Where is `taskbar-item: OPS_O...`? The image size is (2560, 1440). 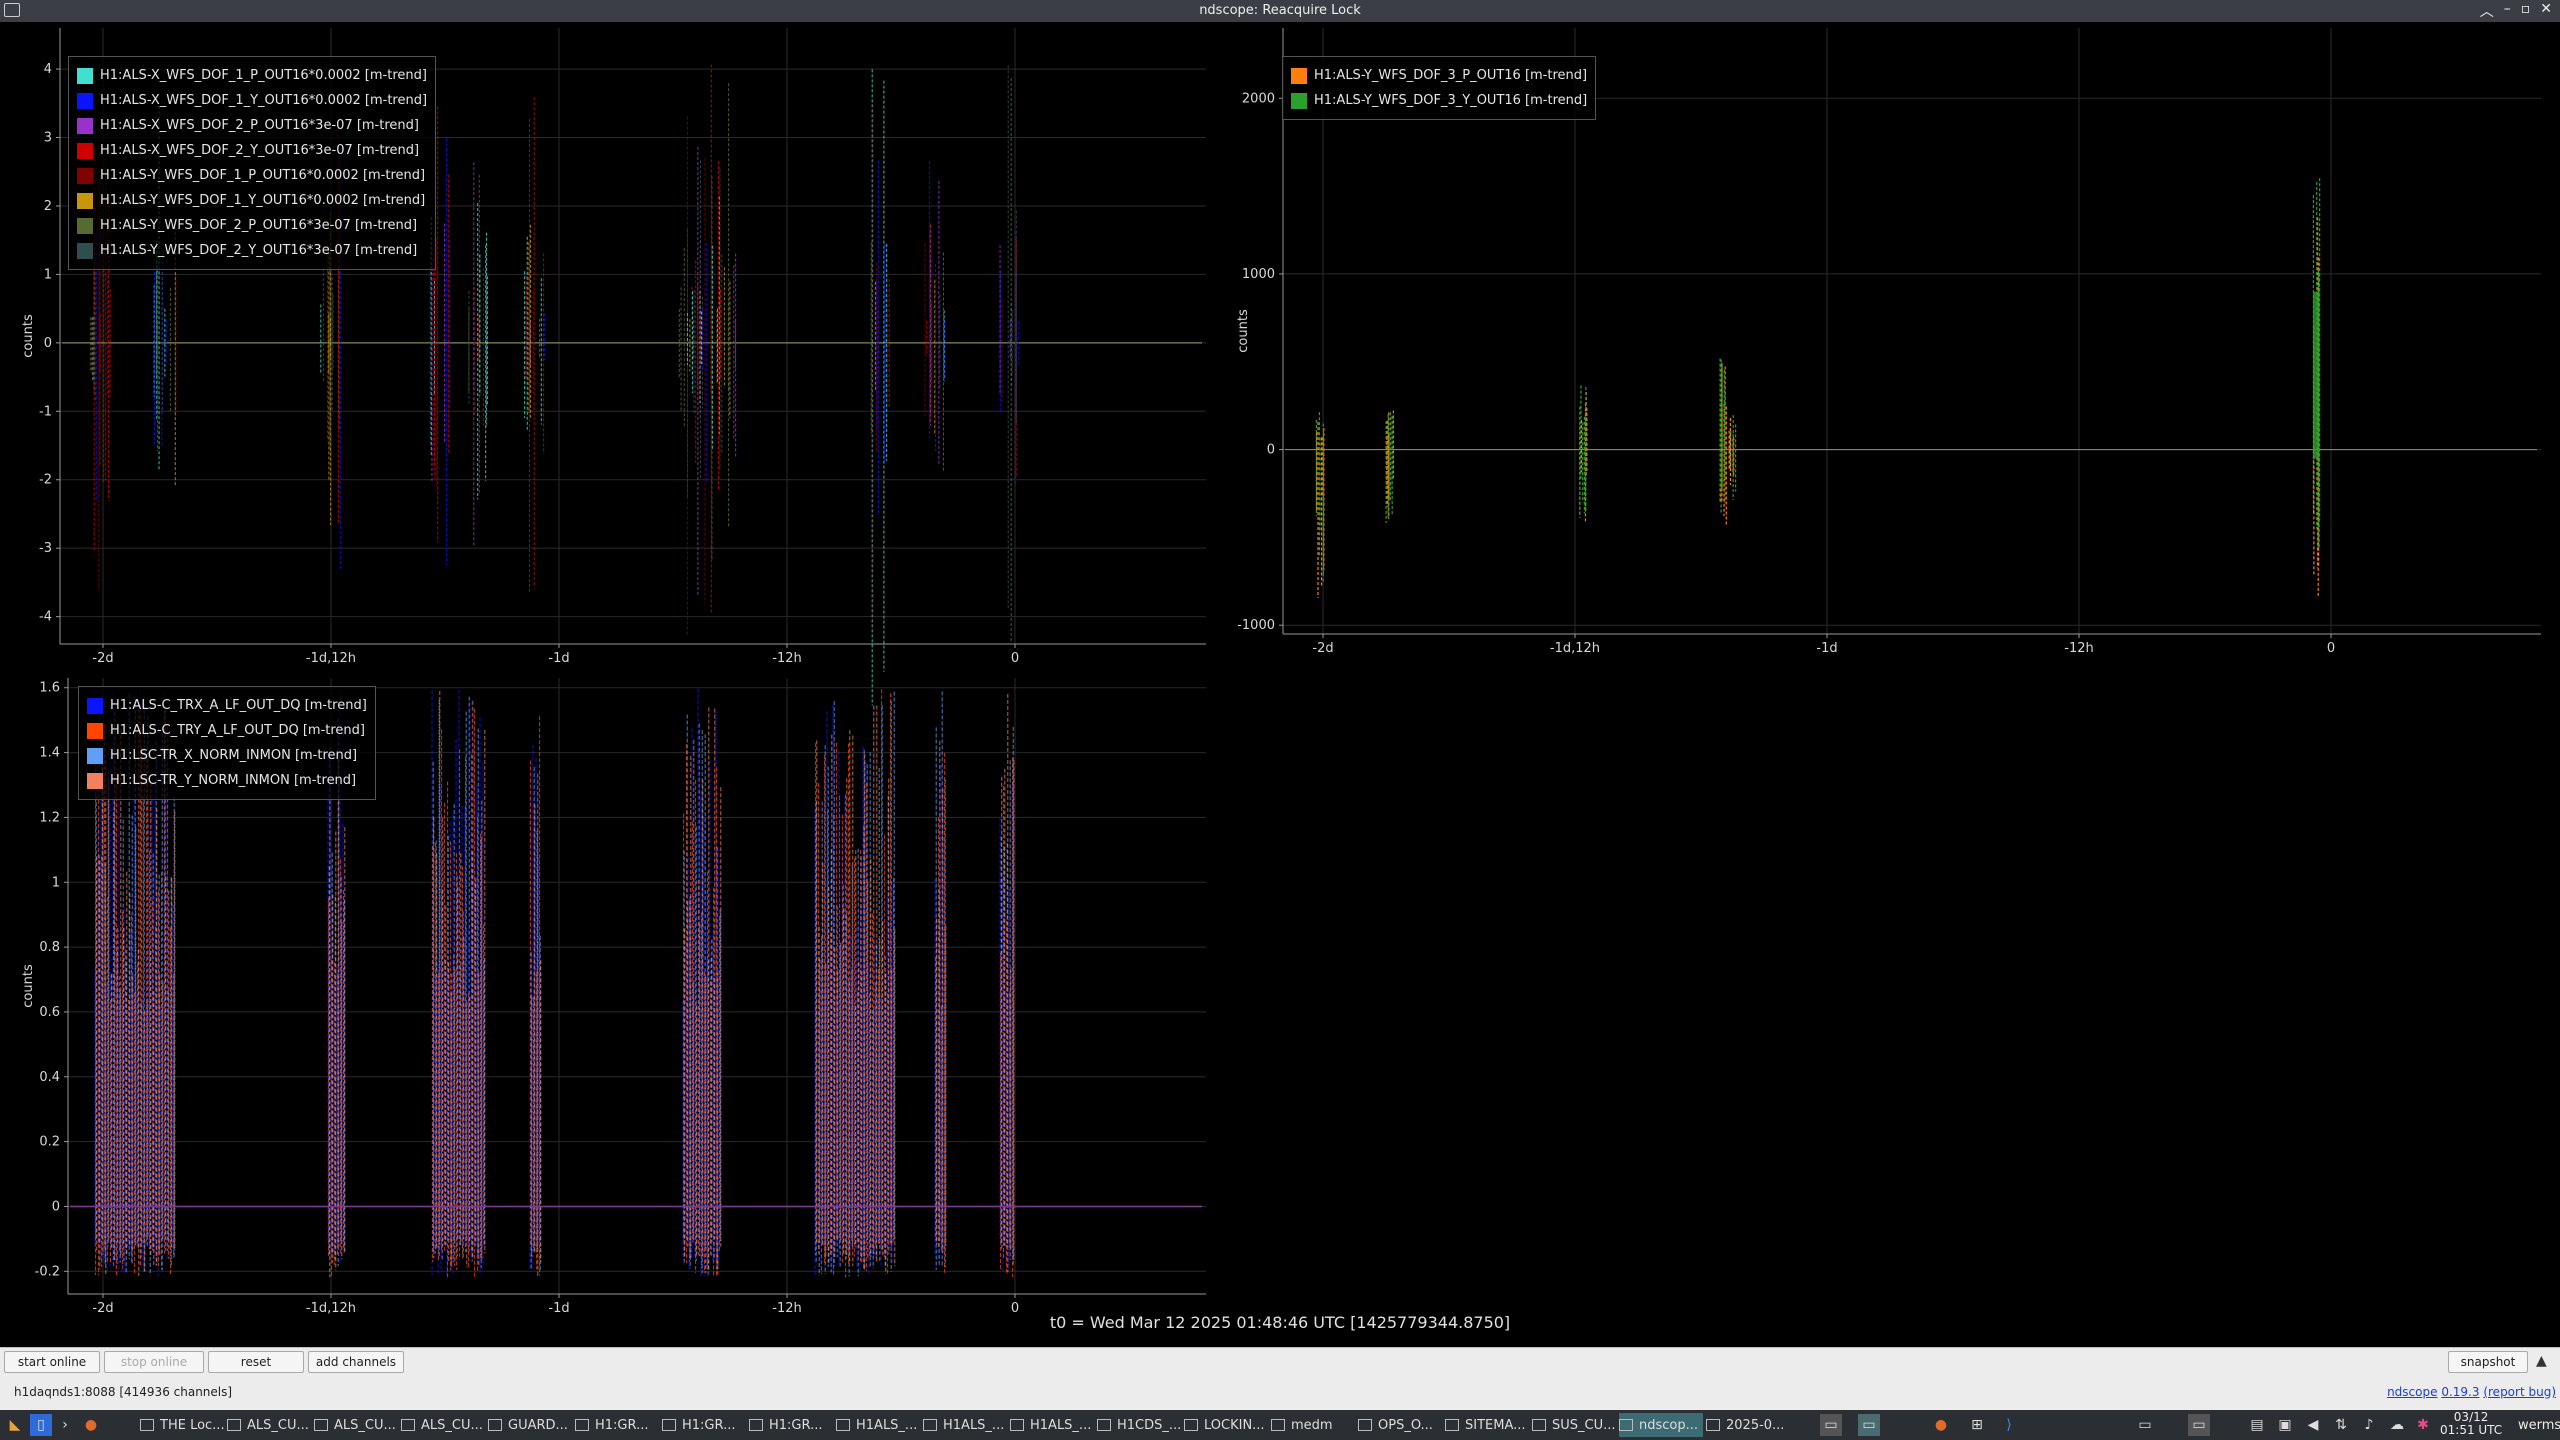
taskbar-item: OPS_O... is located at coordinates (1400, 1425).